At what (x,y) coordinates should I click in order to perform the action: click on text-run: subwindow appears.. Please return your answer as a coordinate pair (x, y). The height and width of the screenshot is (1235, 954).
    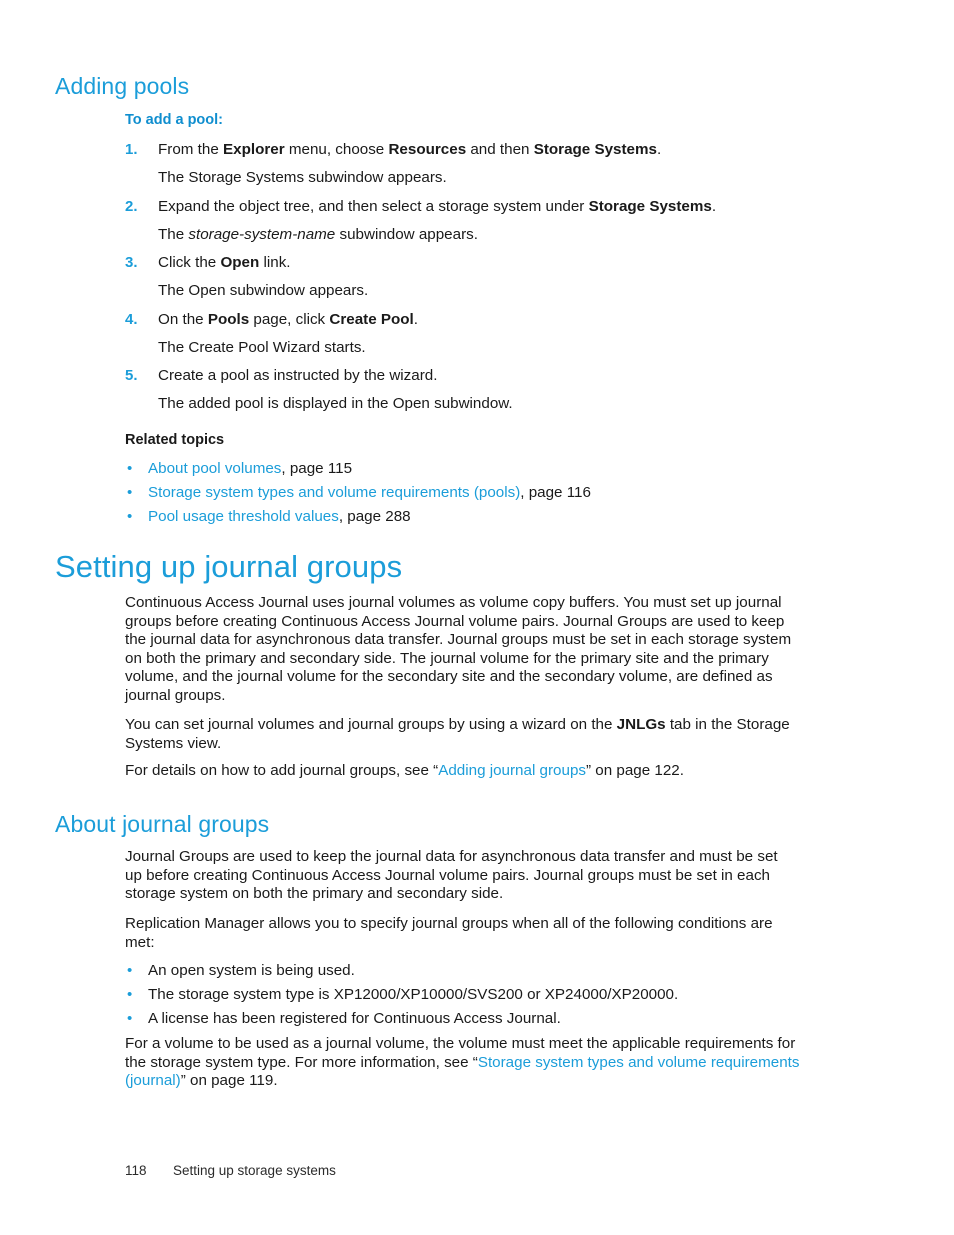
    Looking at the image, I should click on (406, 234).